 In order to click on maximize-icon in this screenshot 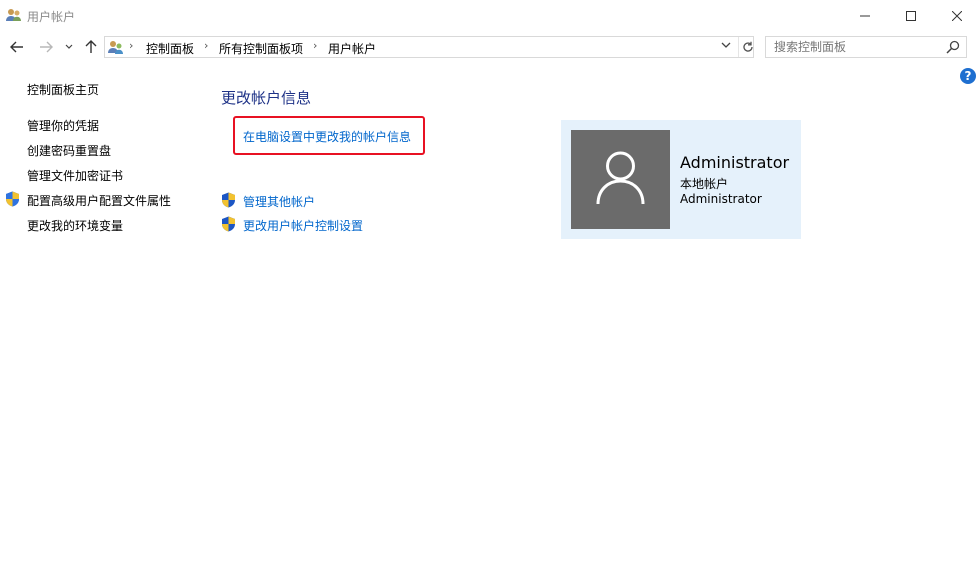, I will do `click(911, 15)`.